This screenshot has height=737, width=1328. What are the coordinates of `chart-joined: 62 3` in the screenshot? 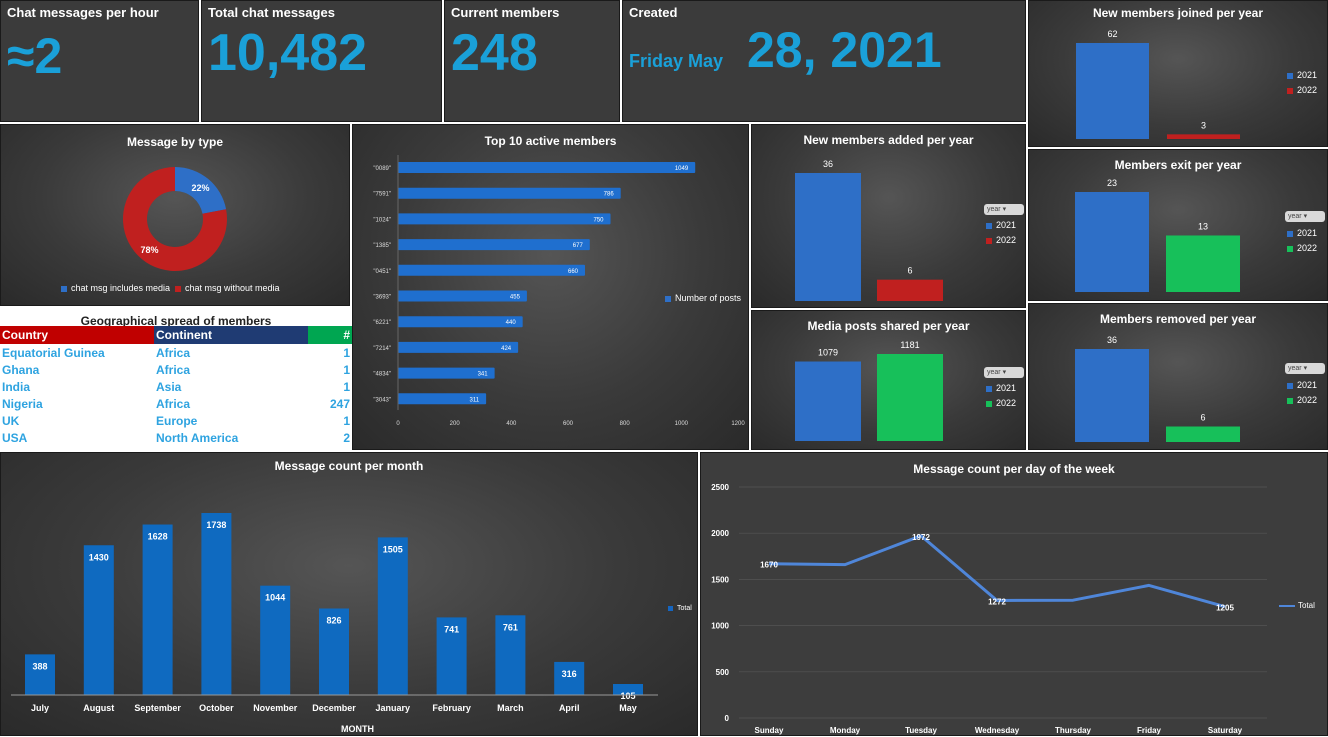 It's located at (1158, 84).